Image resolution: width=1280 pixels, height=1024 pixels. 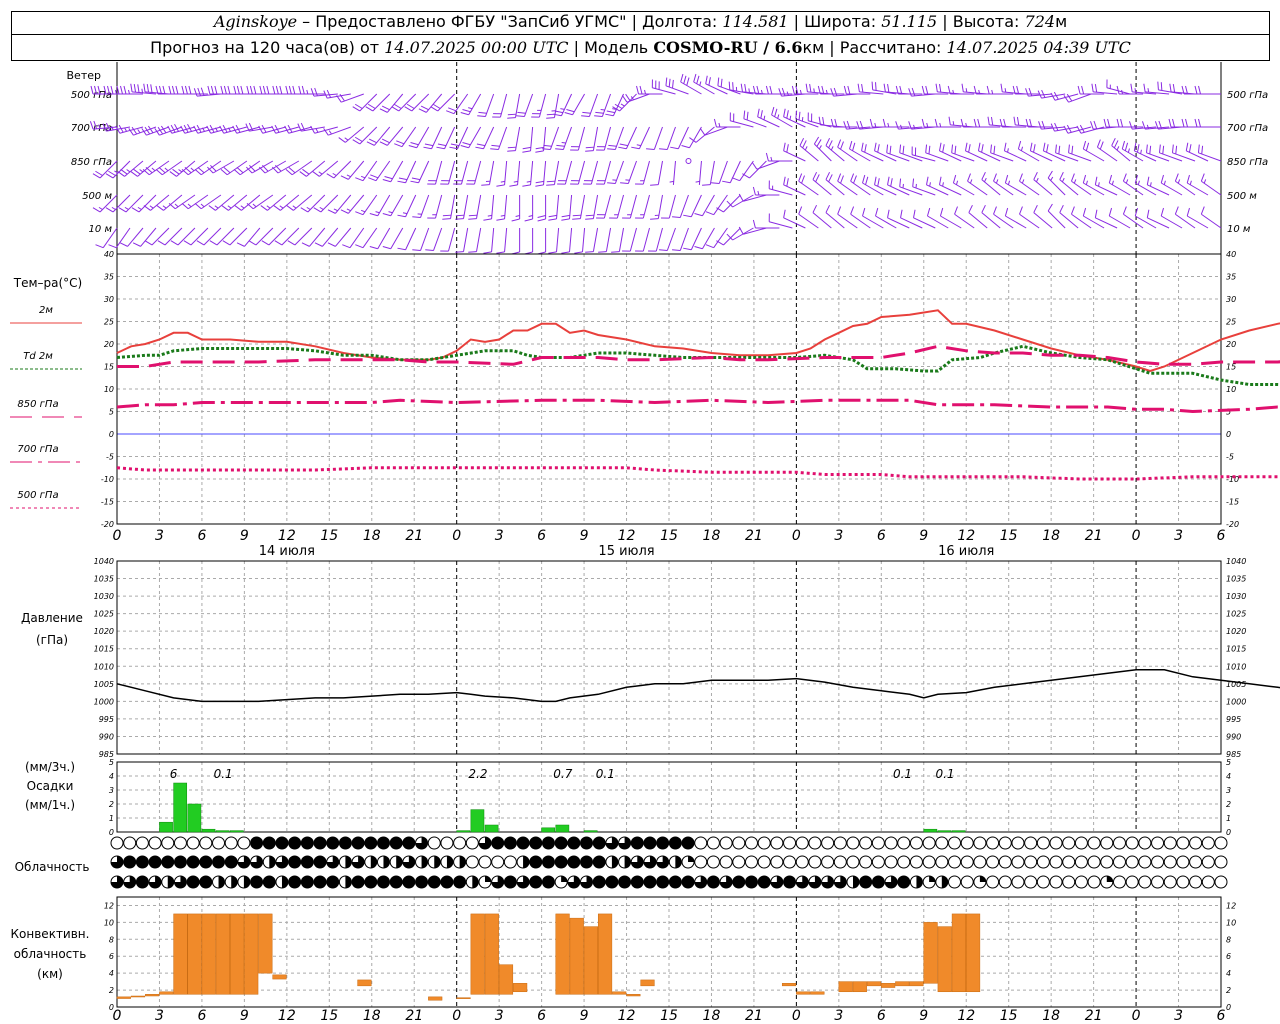 What do you see at coordinates (1228, 790) in the screenshot?
I see `precip-tick-right: 3` at bounding box center [1228, 790].